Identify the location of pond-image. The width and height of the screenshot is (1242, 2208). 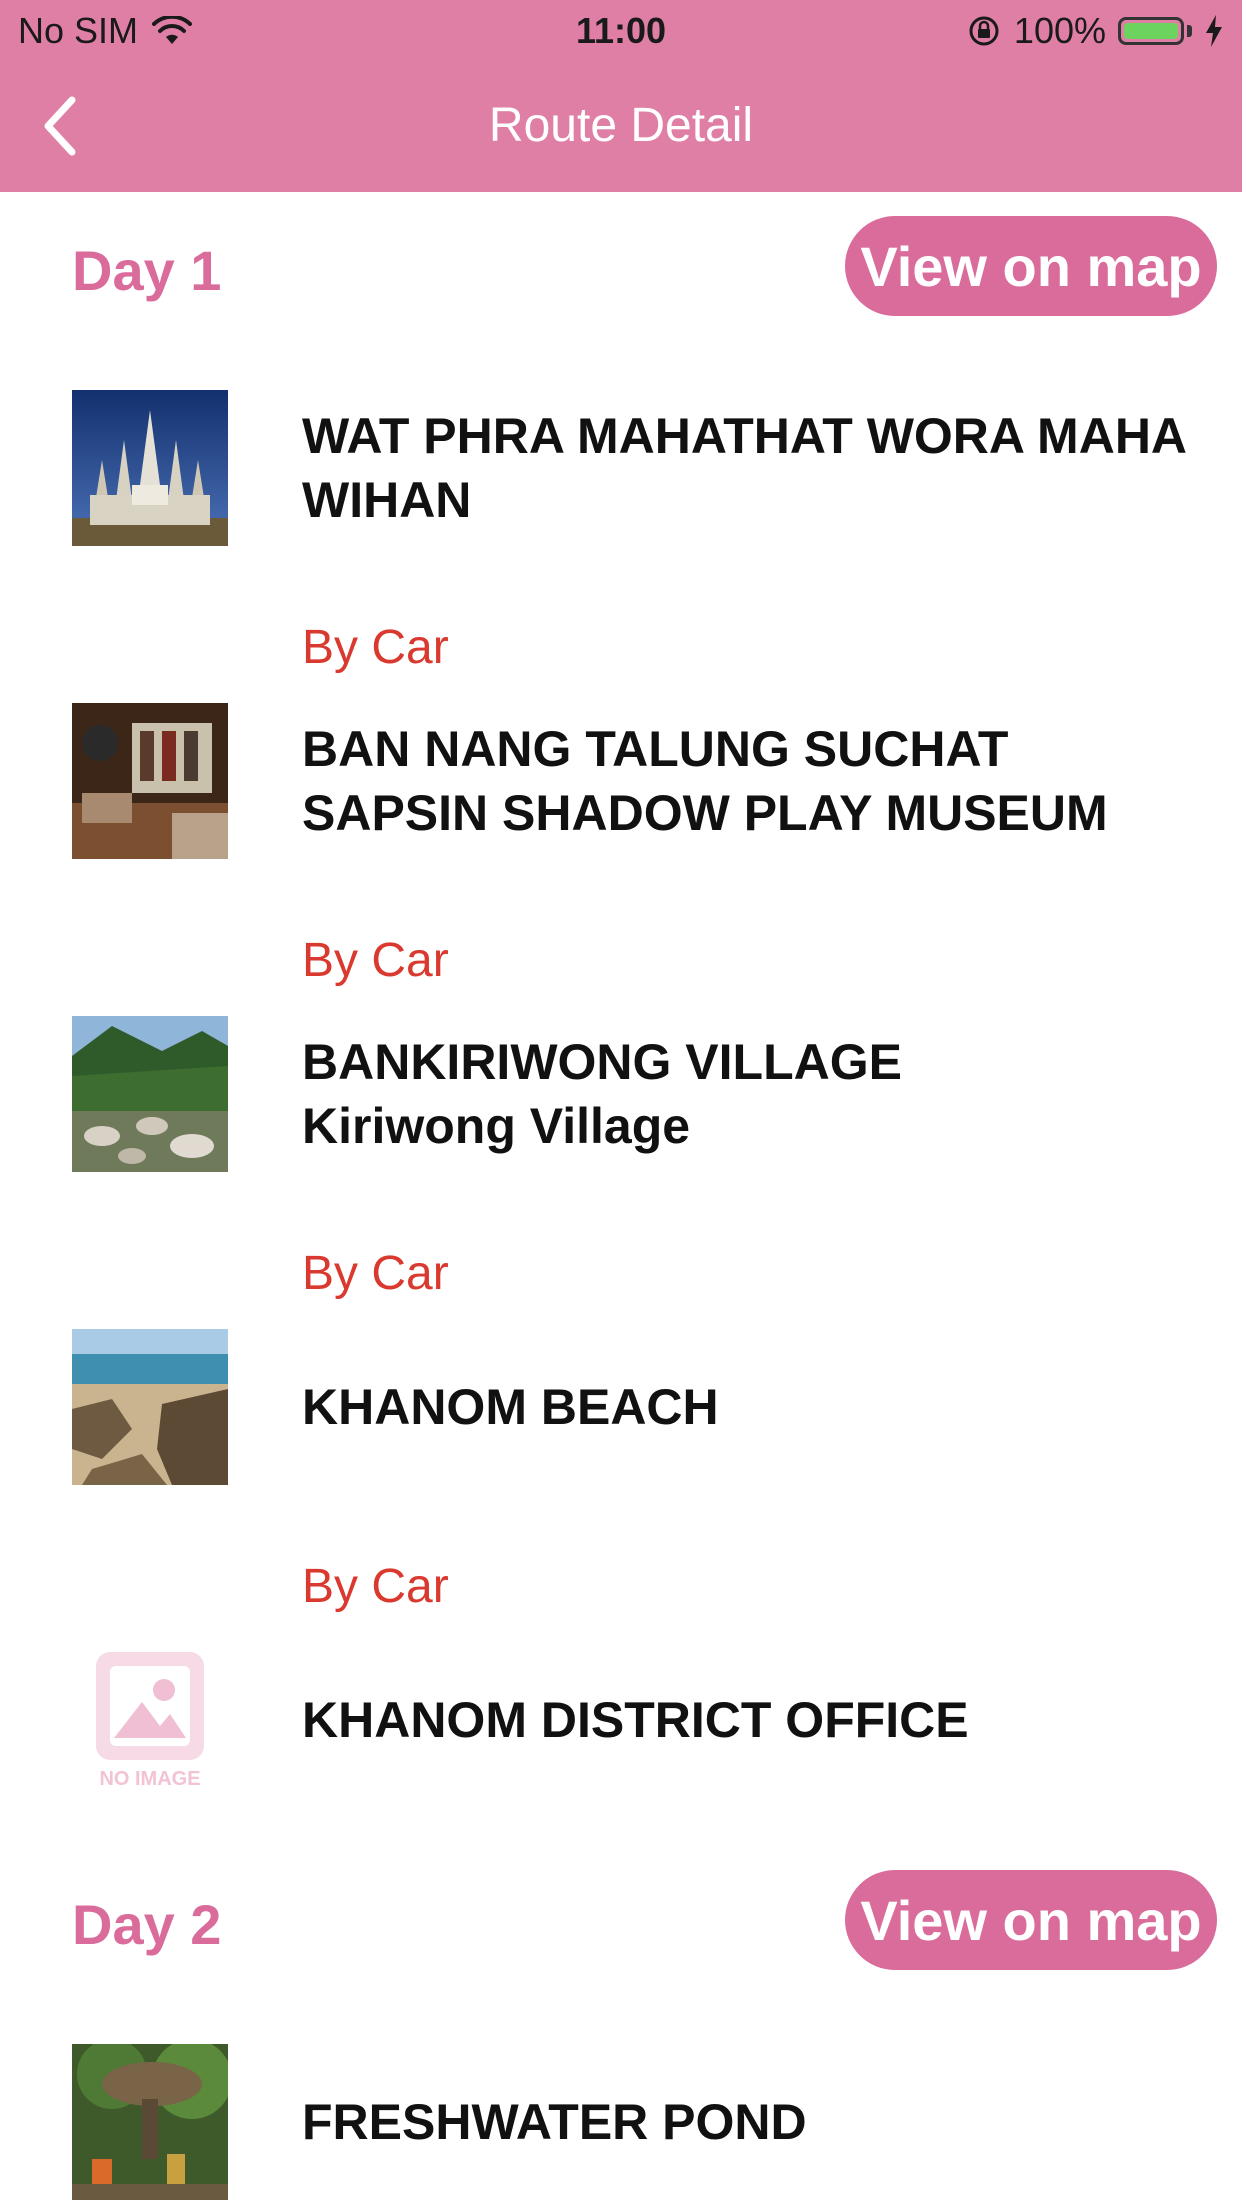
(150, 2122).